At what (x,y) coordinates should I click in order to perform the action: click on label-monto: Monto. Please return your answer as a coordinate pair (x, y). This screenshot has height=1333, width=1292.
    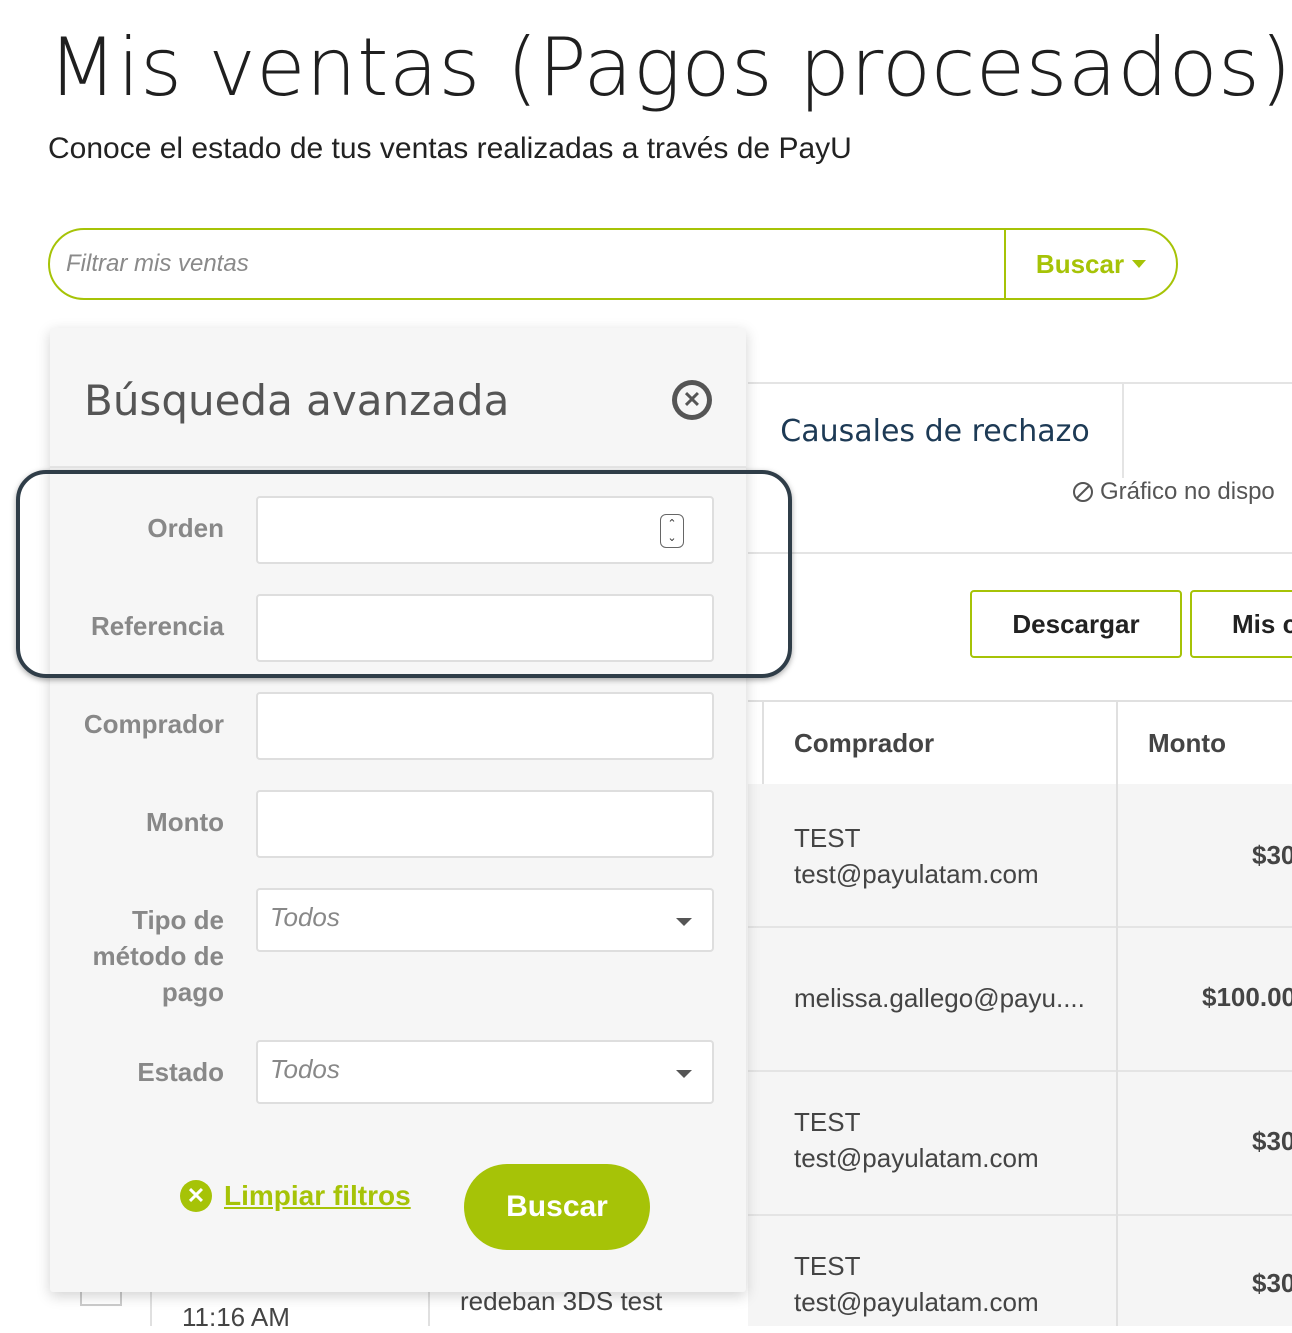
    Looking at the image, I should click on (185, 822).